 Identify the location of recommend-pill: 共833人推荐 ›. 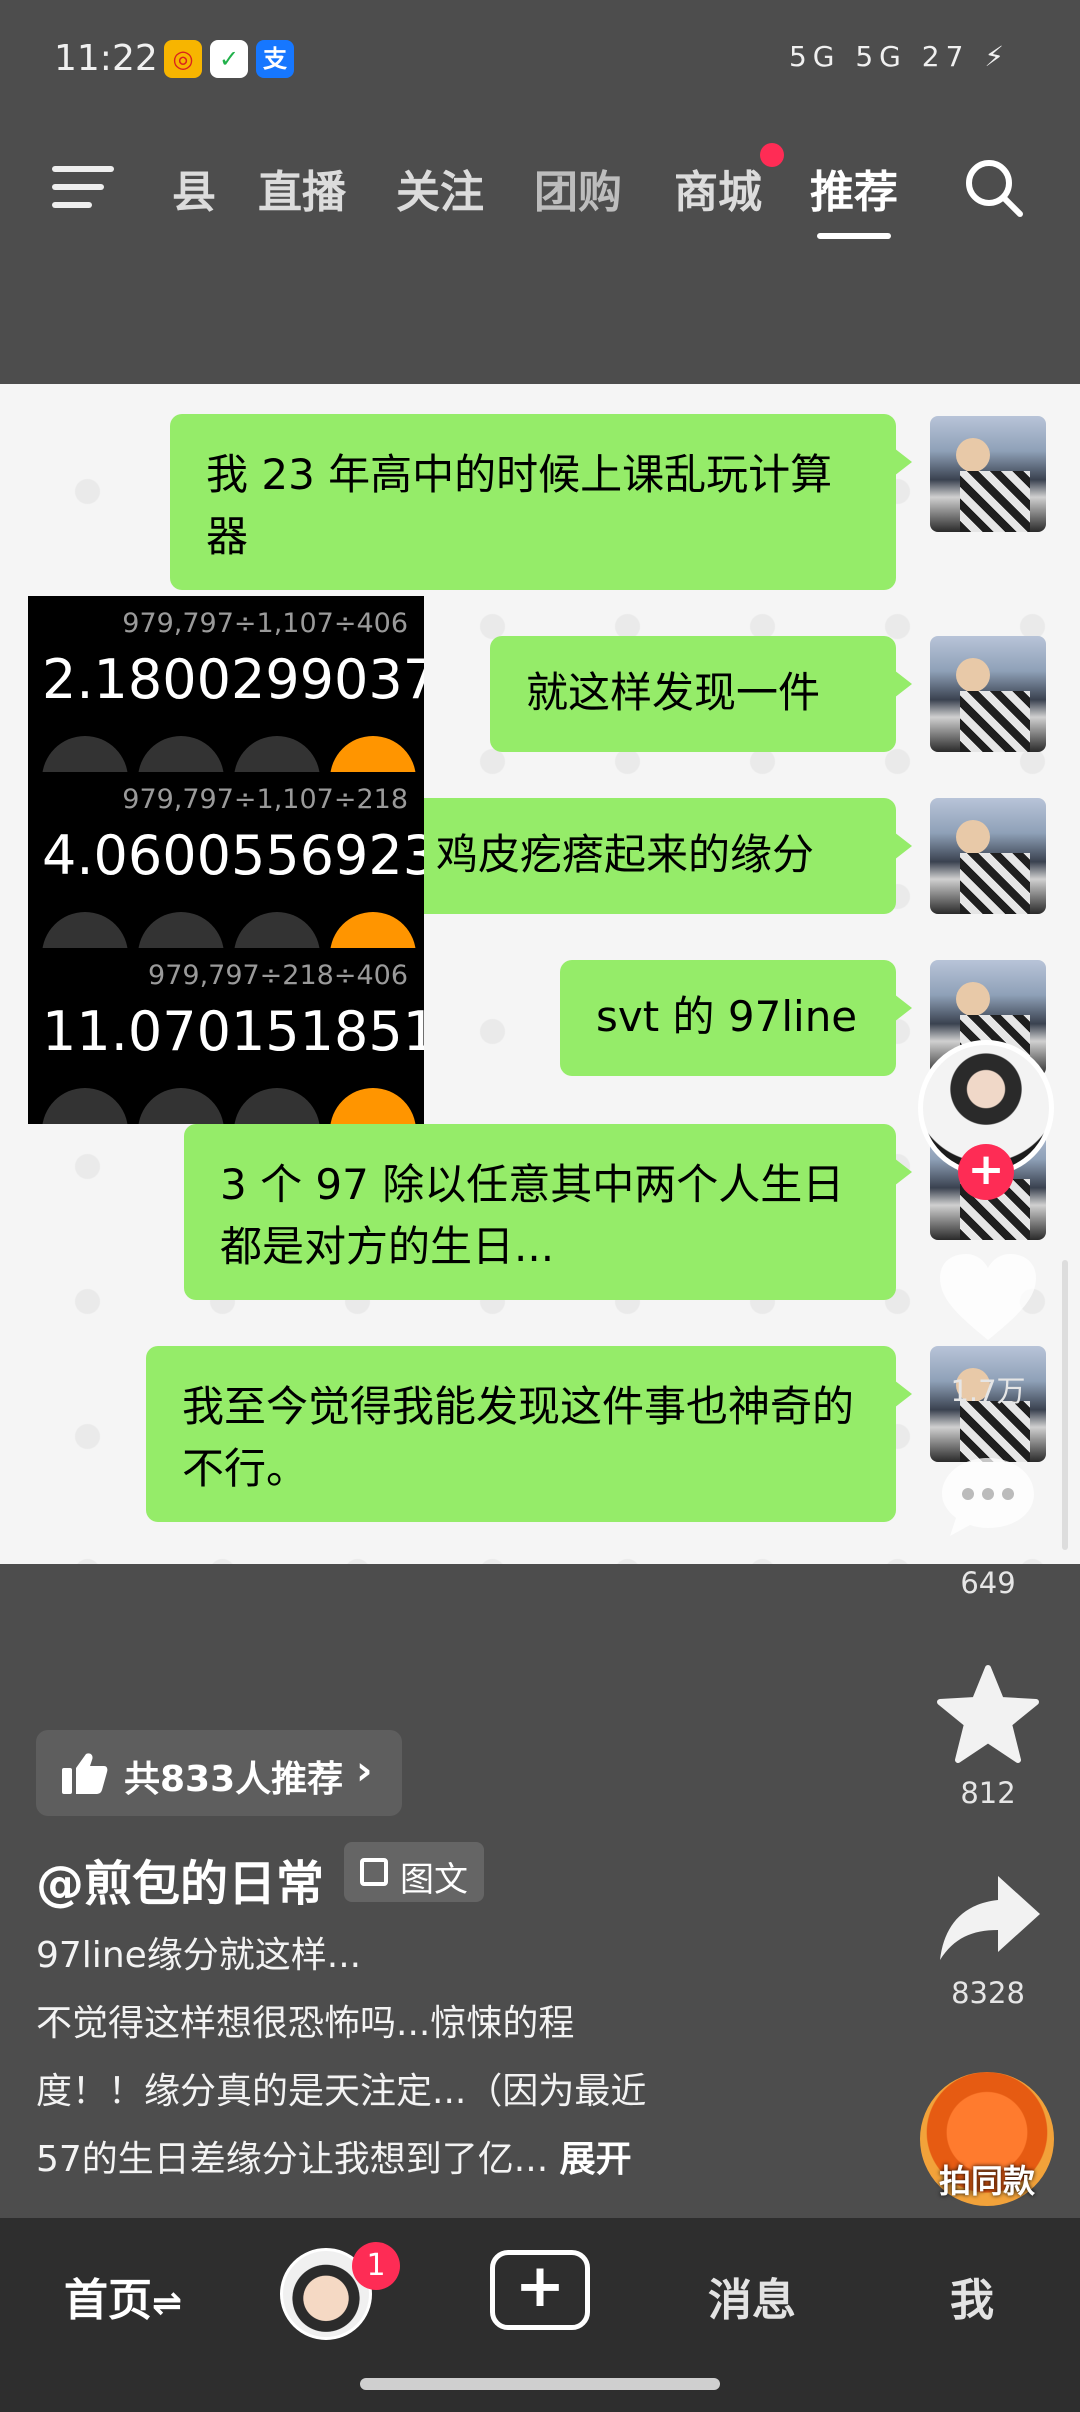
(219, 1773).